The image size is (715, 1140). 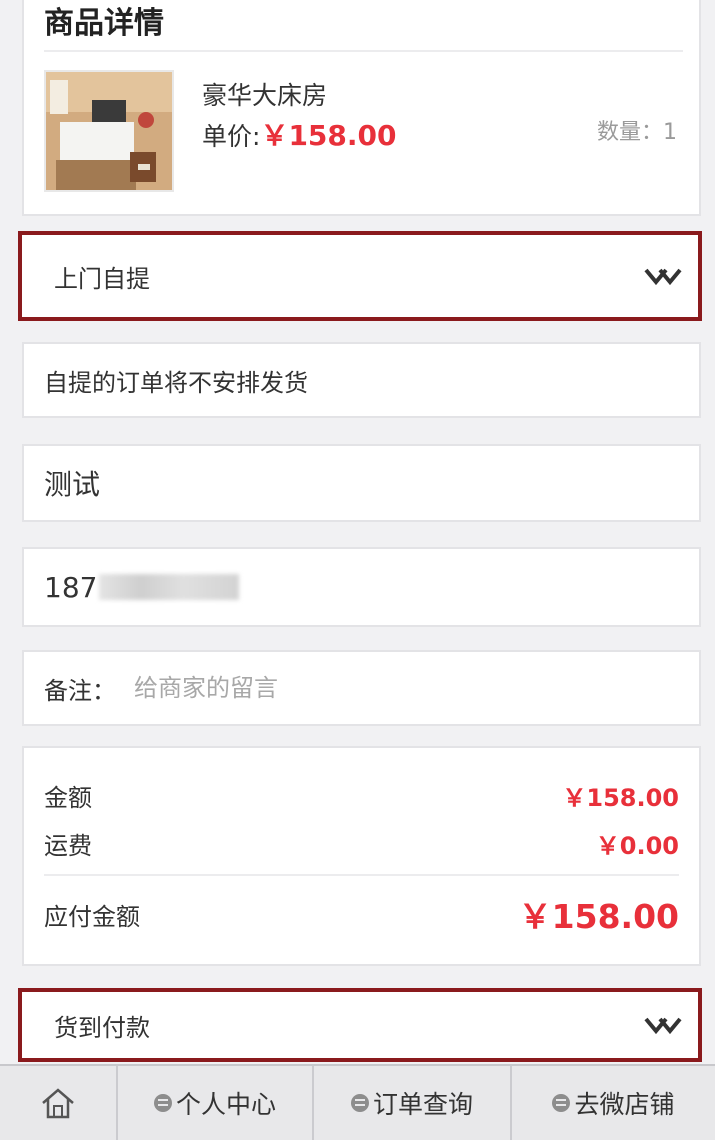 I want to click on phone-field: 187, so click(x=361, y=587).